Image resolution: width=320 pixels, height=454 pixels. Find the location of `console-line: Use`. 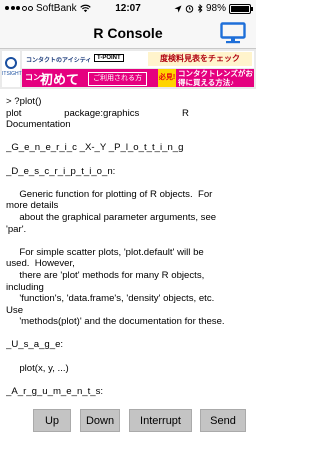

console-line: Use is located at coordinates (15, 310).